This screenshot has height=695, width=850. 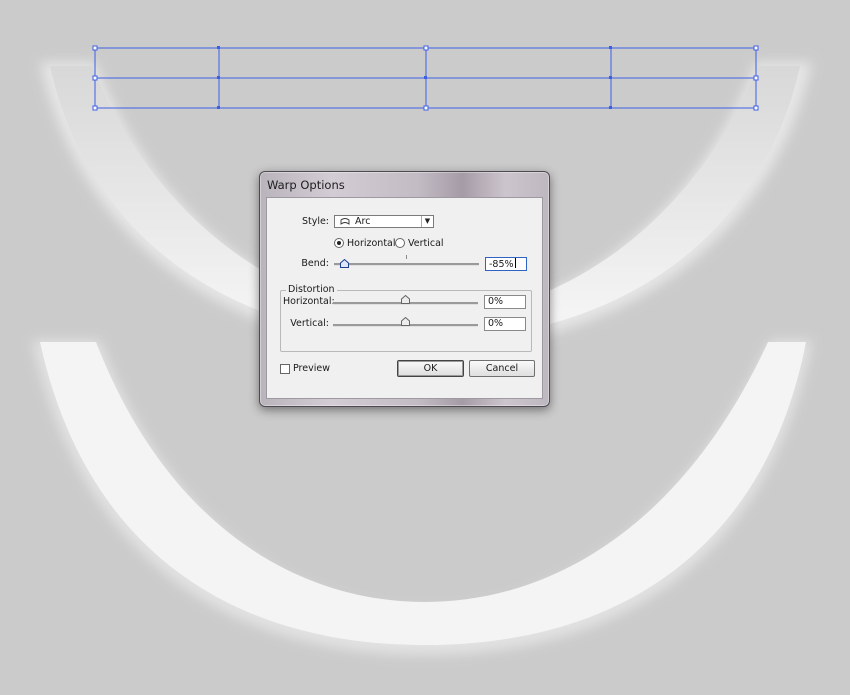 I want to click on bend-slider-thumb, so click(x=345, y=263).